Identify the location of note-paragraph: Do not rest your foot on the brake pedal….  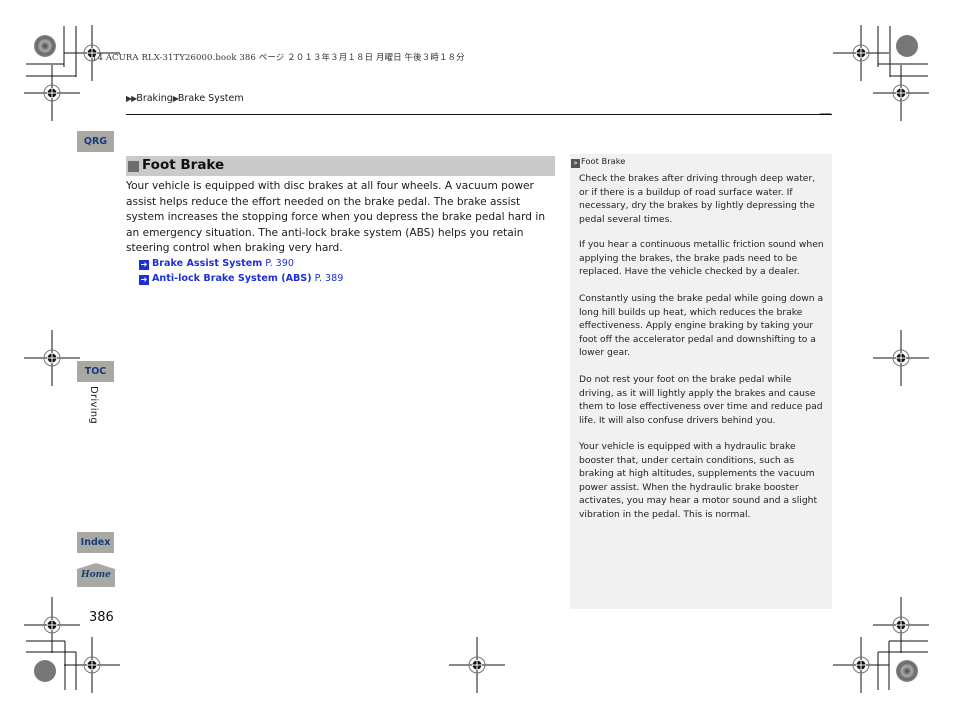
(701, 400).